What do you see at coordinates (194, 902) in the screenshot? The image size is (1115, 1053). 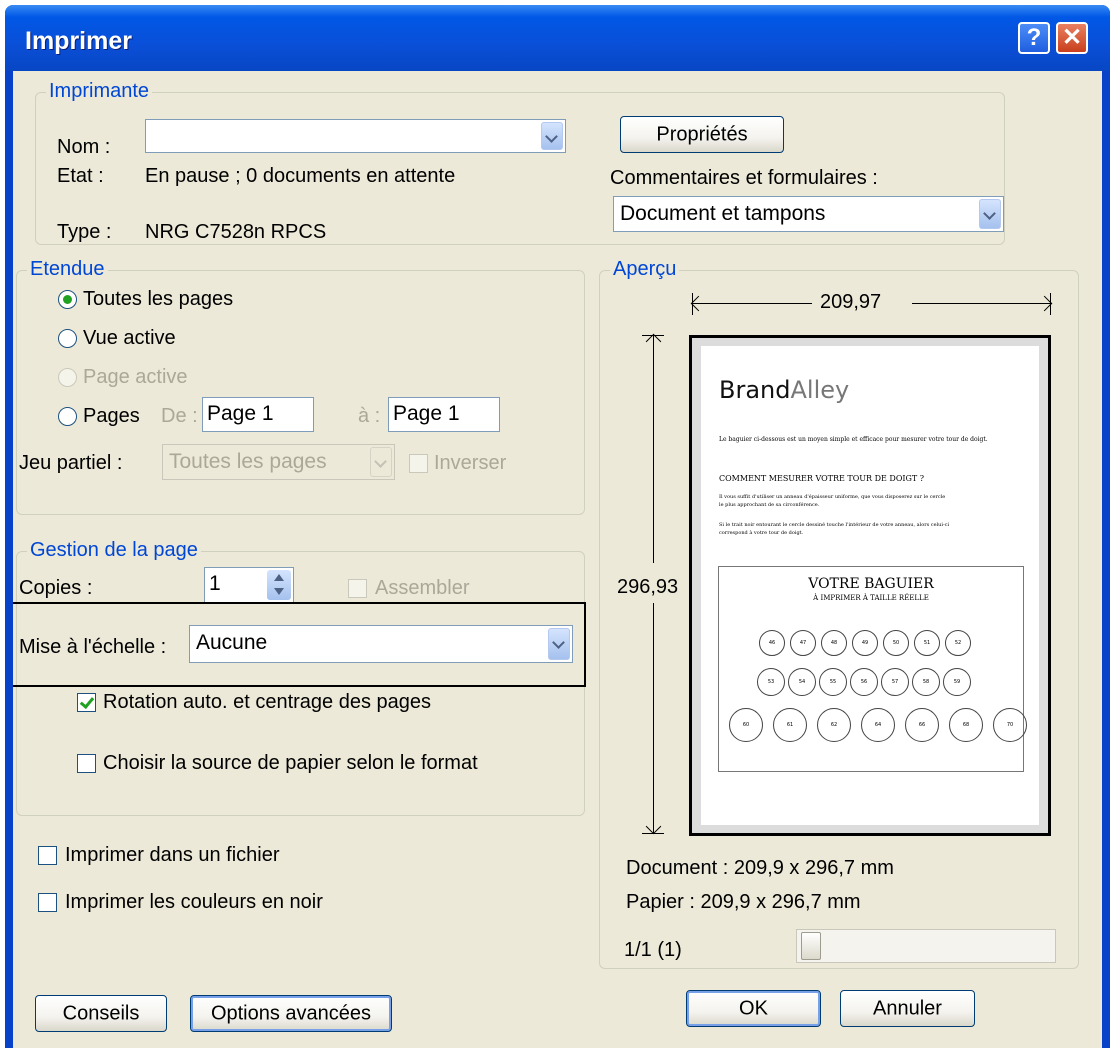 I see `print-black-label: Imprimer les couleurs en noir` at bounding box center [194, 902].